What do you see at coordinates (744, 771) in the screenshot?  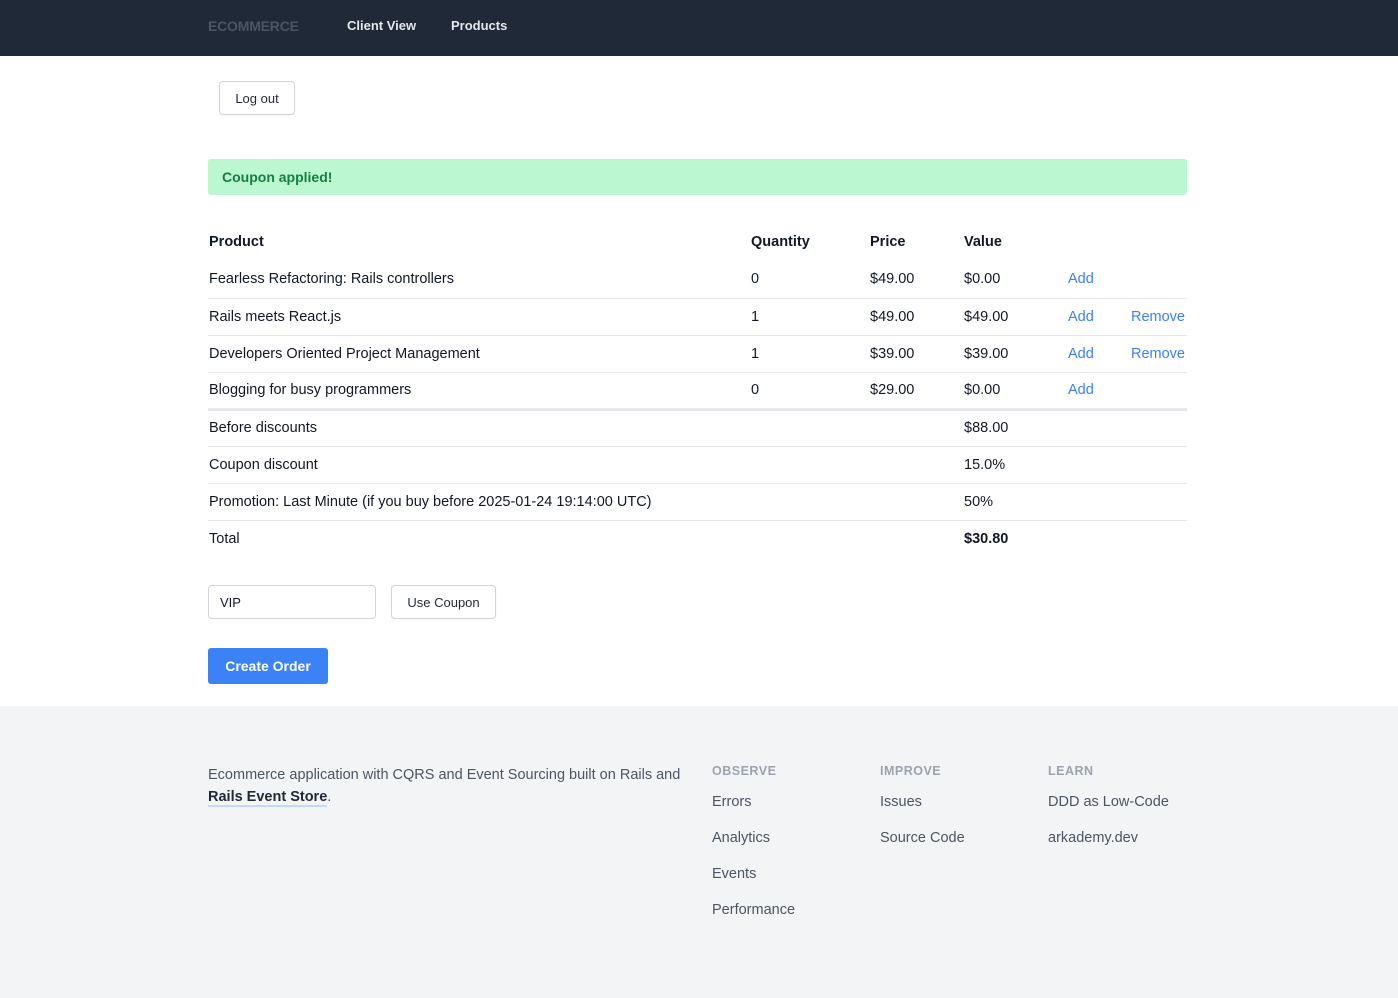 I see `footer-heading: OBSERVE` at bounding box center [744, 771].